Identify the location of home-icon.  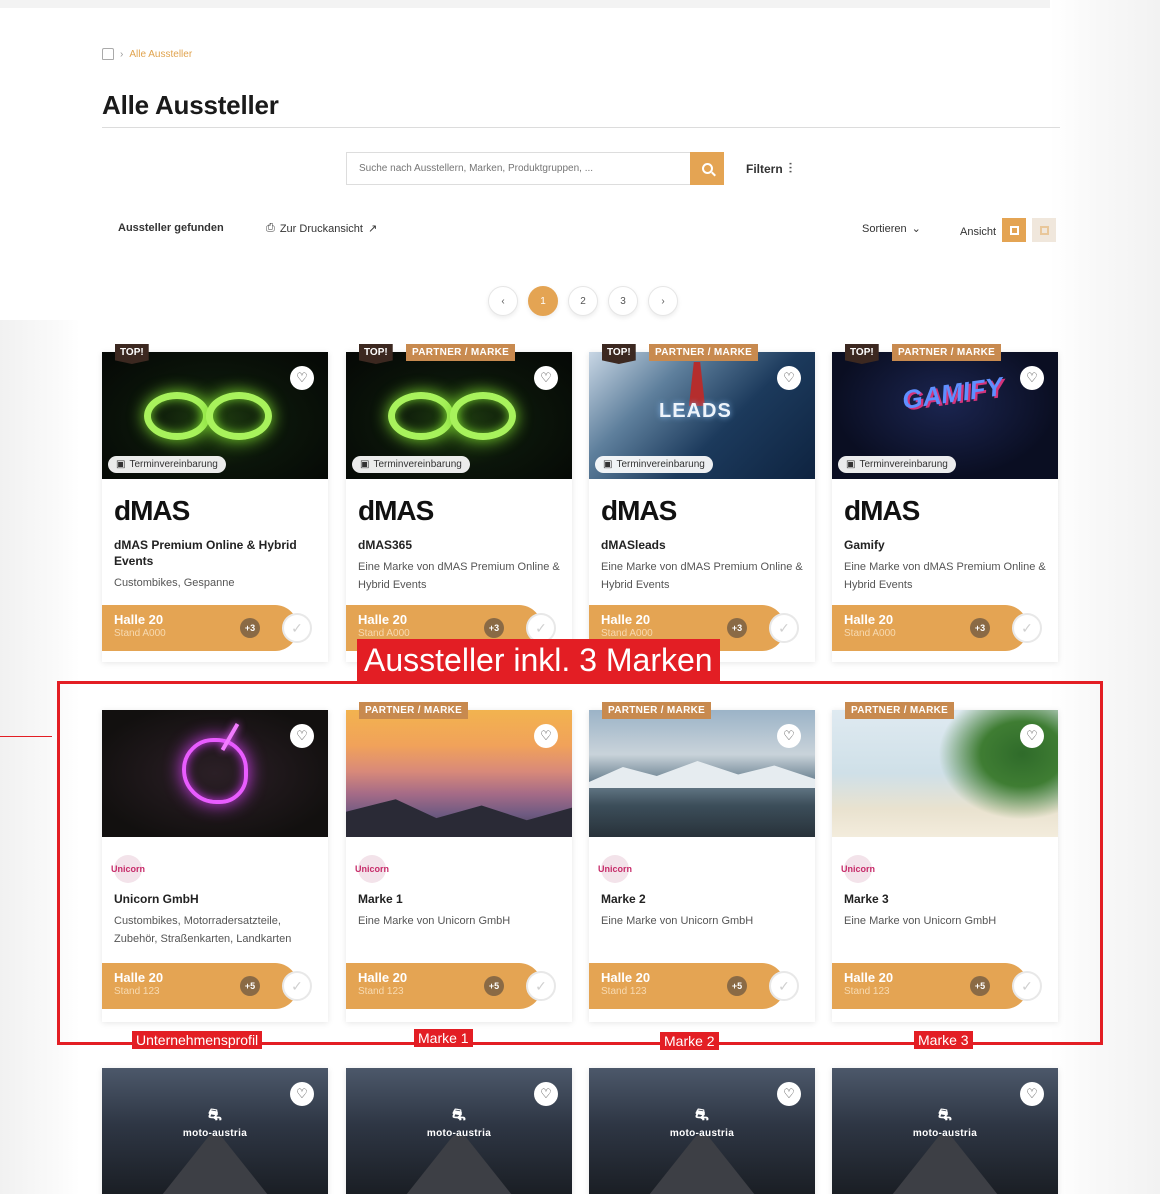
(108, 54).